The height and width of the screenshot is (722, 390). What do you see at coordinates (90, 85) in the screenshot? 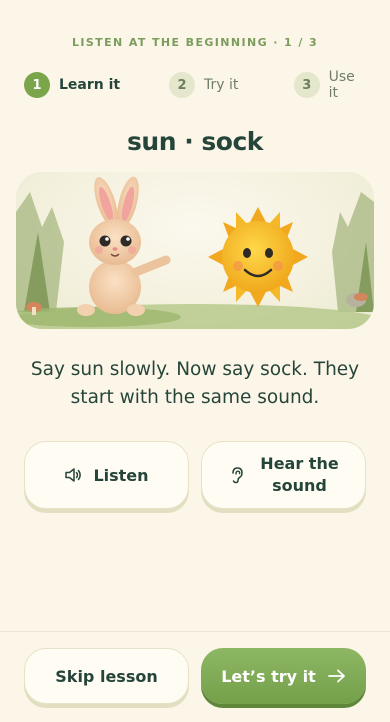
I see `step-label: Learn it` at bounding box center [90, 85].